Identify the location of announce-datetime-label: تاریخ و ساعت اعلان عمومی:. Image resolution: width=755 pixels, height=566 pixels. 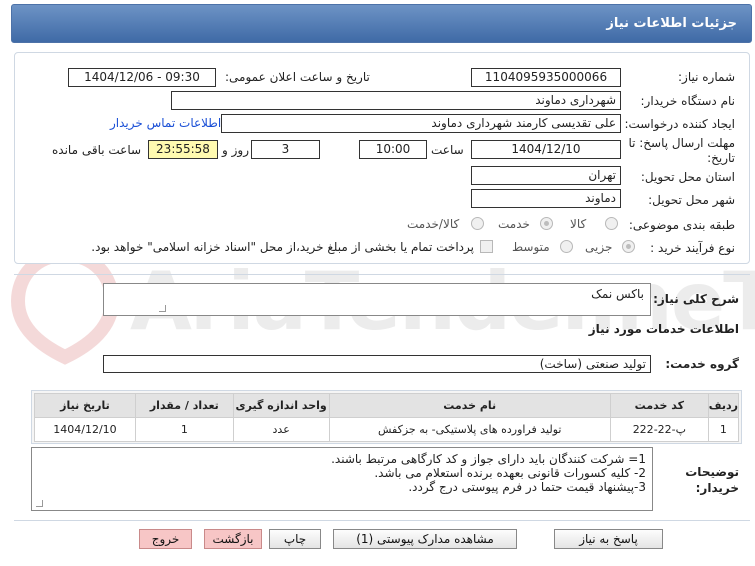
(297, 77).